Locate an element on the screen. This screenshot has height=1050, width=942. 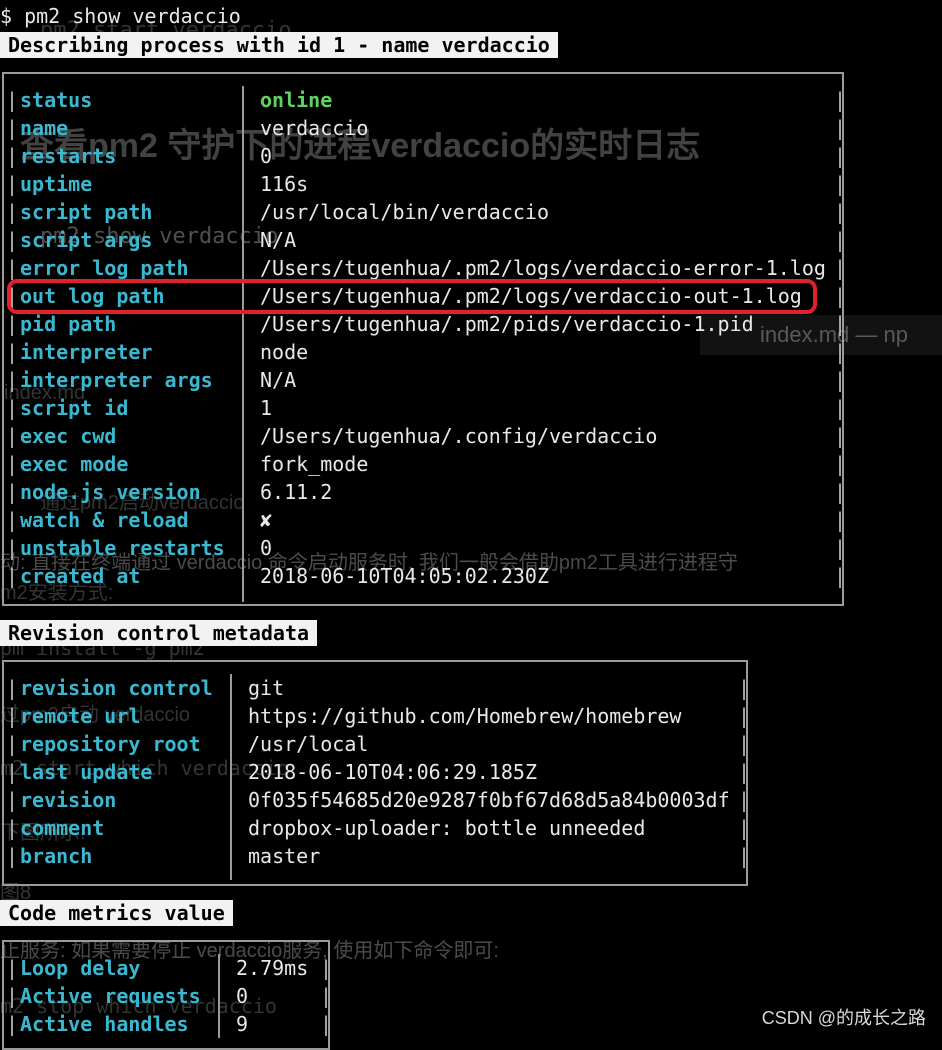
row-key: interpreter args is located at coordinates (116, 380).